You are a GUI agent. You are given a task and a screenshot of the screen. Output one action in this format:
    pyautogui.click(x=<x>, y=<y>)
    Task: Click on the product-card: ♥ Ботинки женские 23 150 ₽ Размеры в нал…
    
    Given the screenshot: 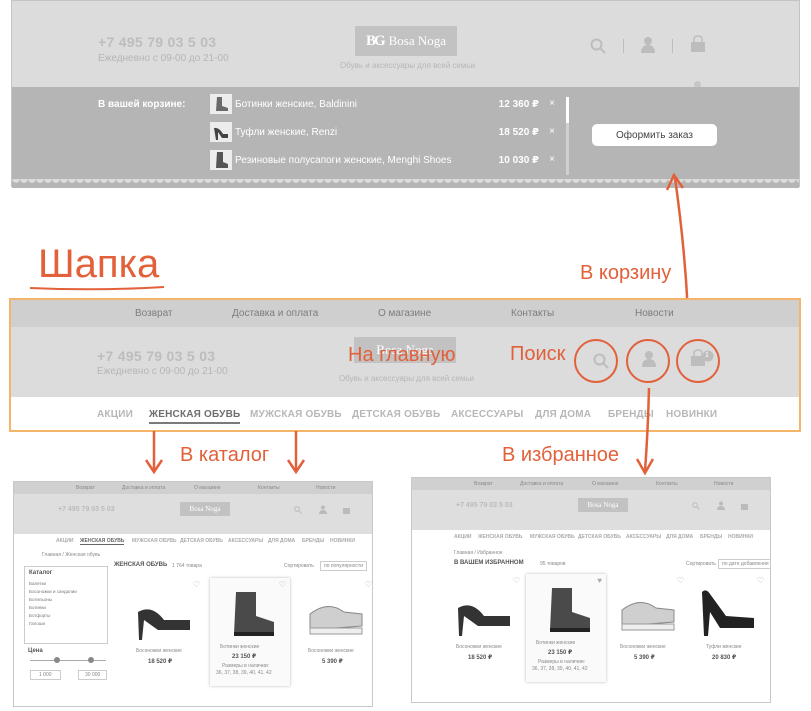 What is the action you would take?
    pyautogui.click(x=566, y=628)
    